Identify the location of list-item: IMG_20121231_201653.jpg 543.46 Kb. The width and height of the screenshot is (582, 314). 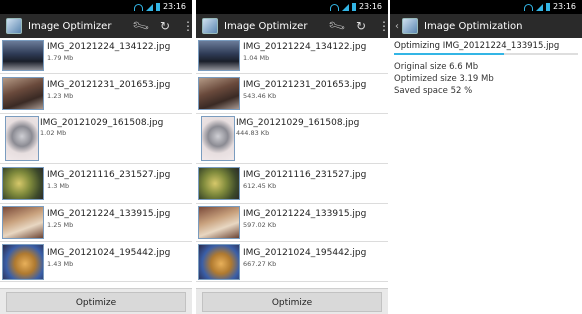
(292, 94).